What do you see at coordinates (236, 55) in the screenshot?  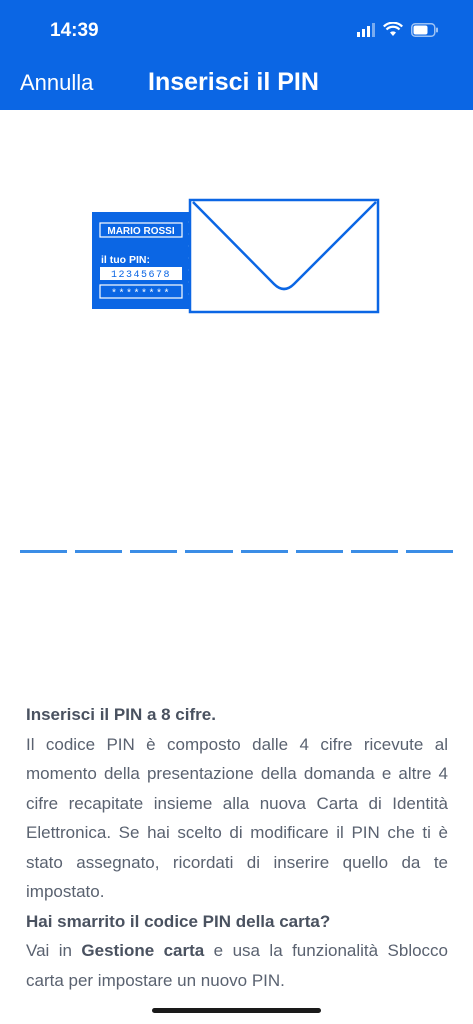 I see `app-header: 14:39 Annulla Inserisci il PIN` at bounding box center [236, 55].